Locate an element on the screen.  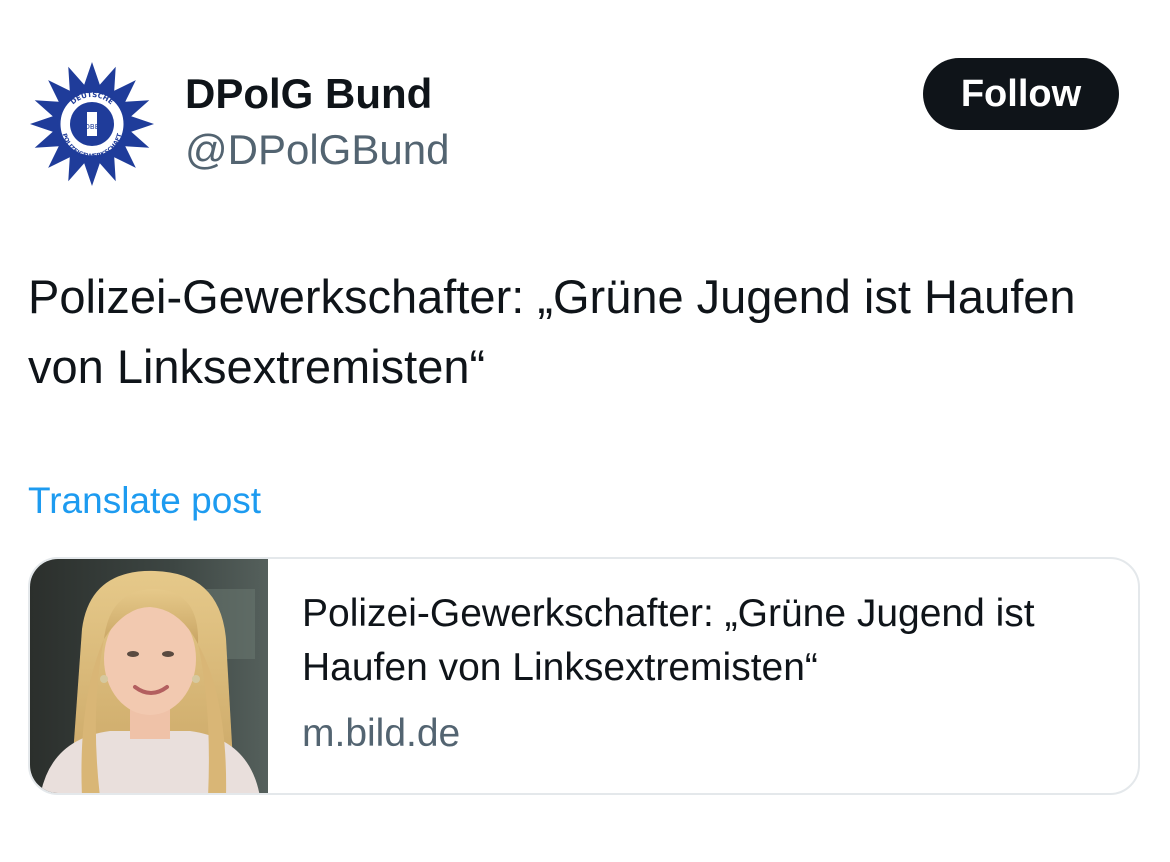
author-handle: @DPolGBund is located at coordinates (317, 150).